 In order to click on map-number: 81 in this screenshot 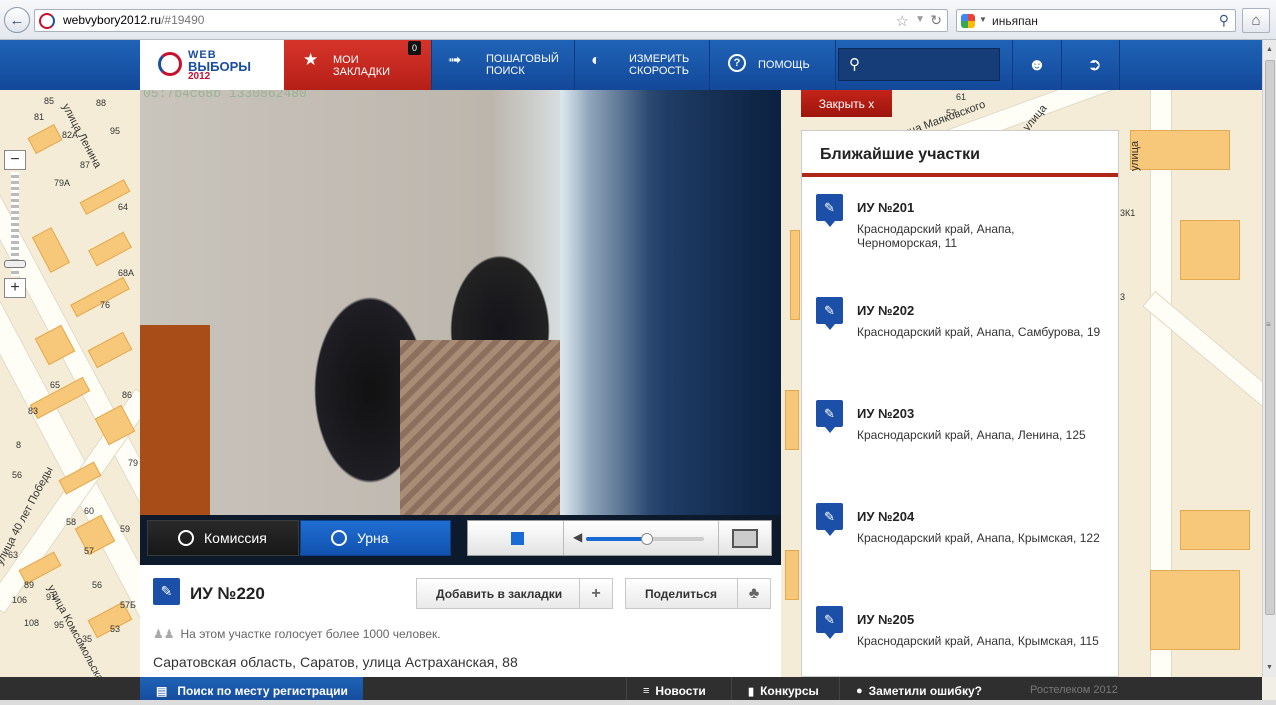, I will do `click(39, 117)`.